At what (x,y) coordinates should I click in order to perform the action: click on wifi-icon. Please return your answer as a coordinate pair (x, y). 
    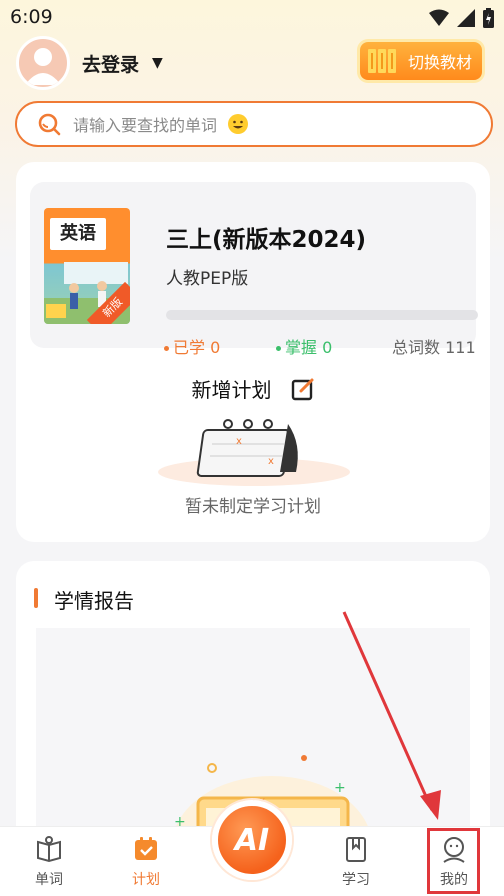
    Looking at the image, I should click on (439, 17).